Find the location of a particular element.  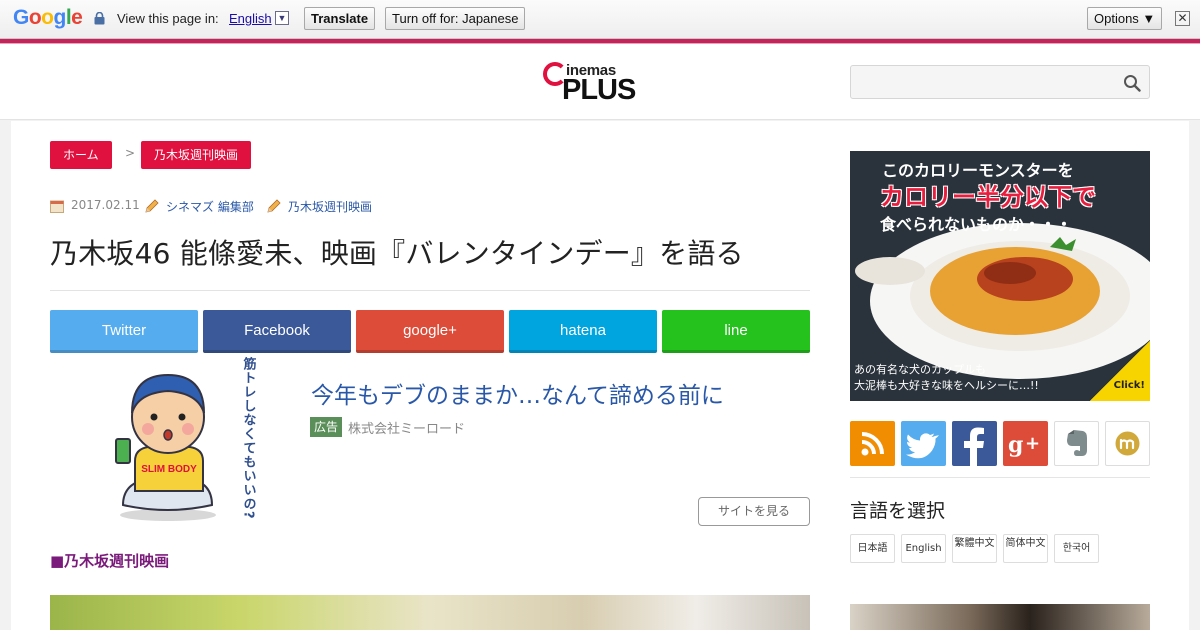

author-link: シネマズ 編集部 is located at coordinates (210, 206).